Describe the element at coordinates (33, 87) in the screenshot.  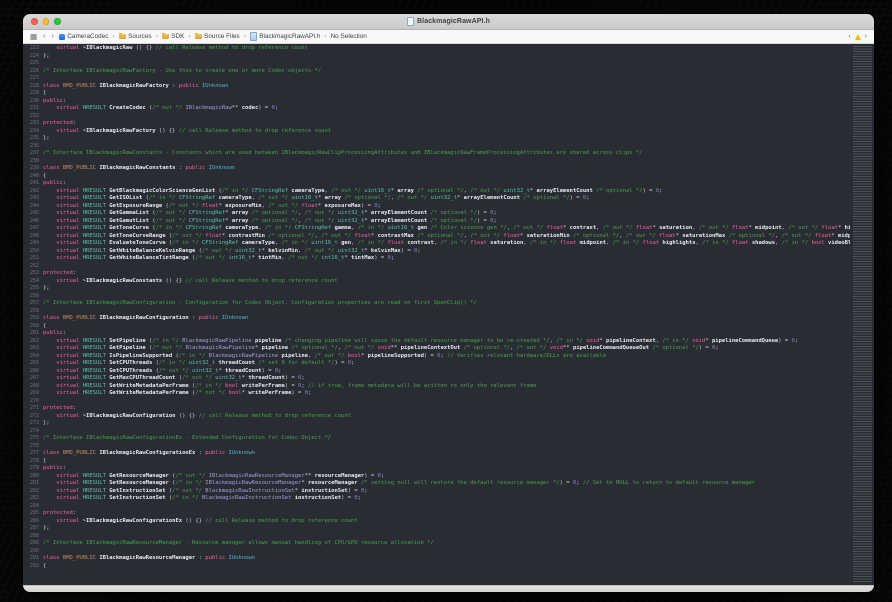
I see `line-number: 228` at that location.